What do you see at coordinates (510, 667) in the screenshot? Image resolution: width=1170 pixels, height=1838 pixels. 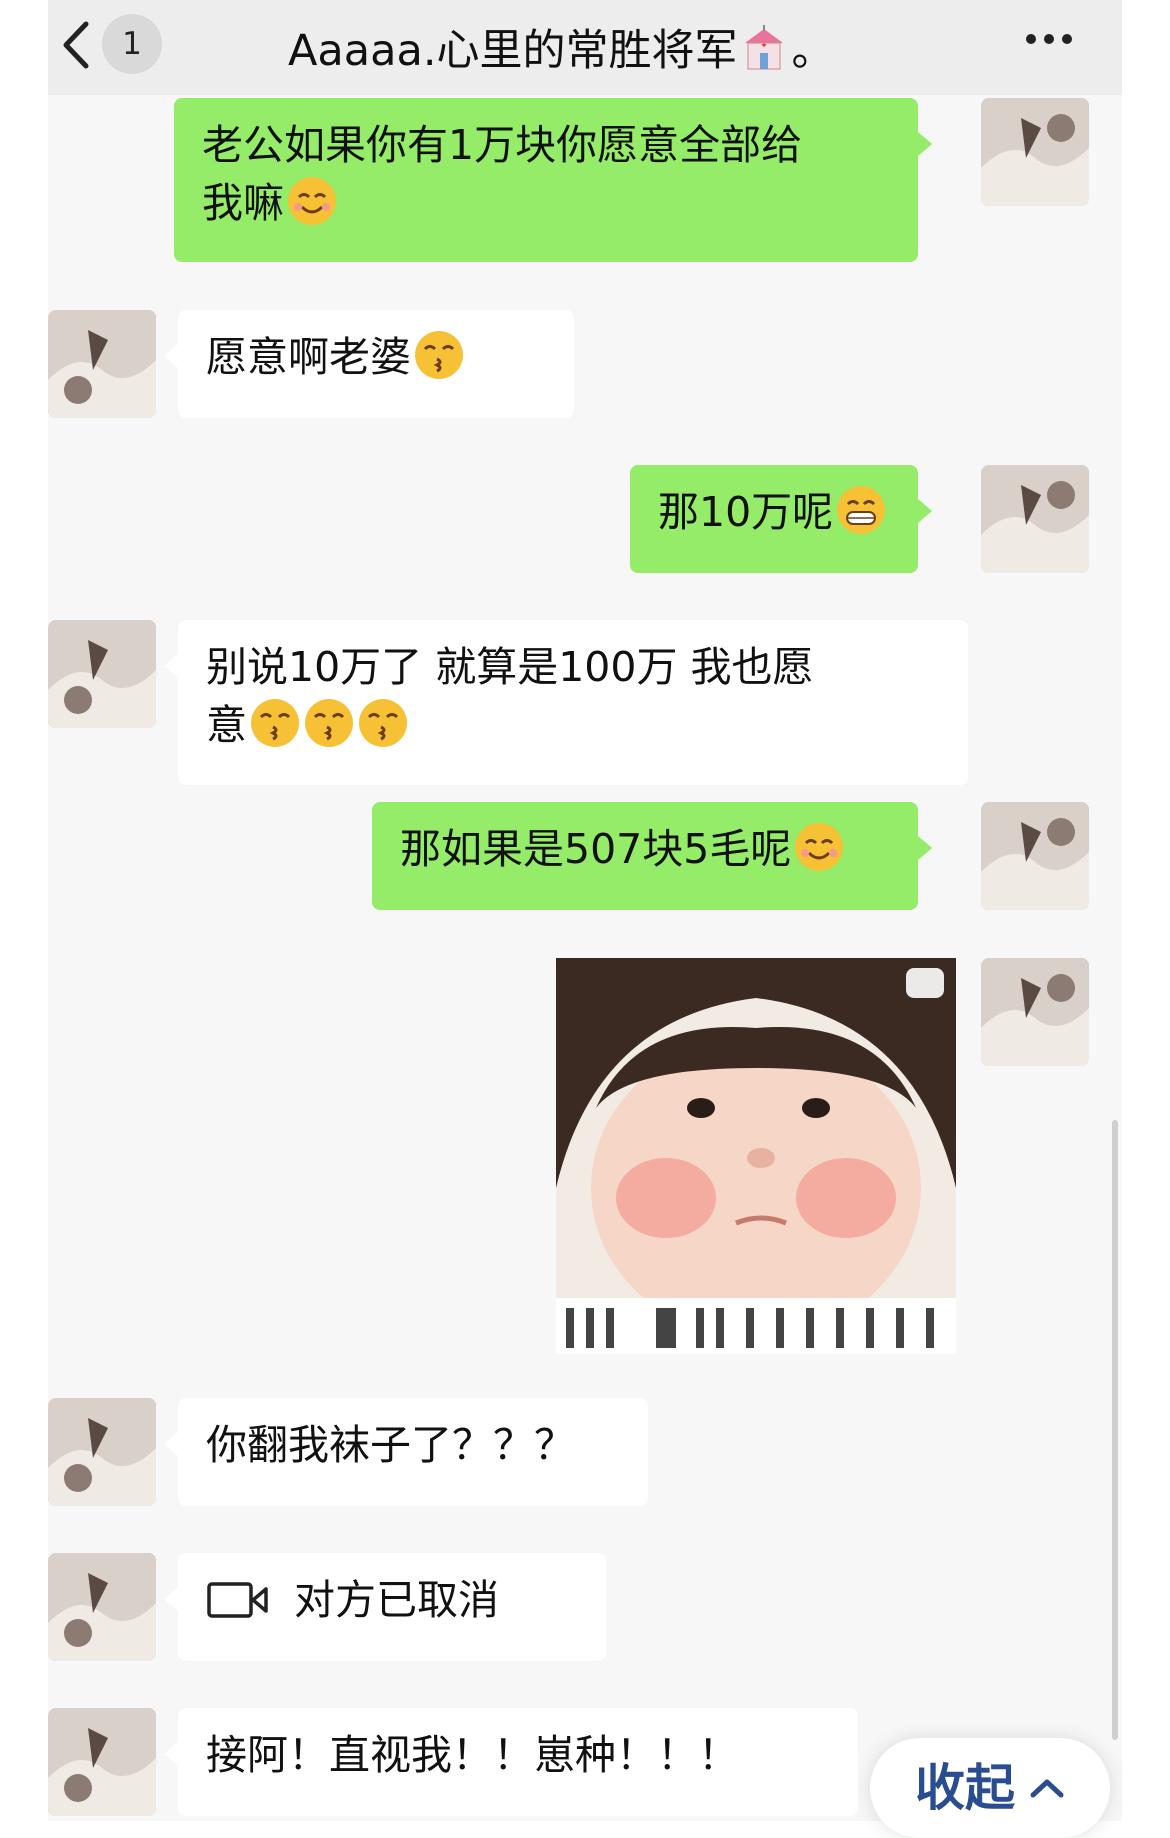 I see `message-text-line: 别说10万了 就算是100万 我也愿` at bounding box center [510, 667].